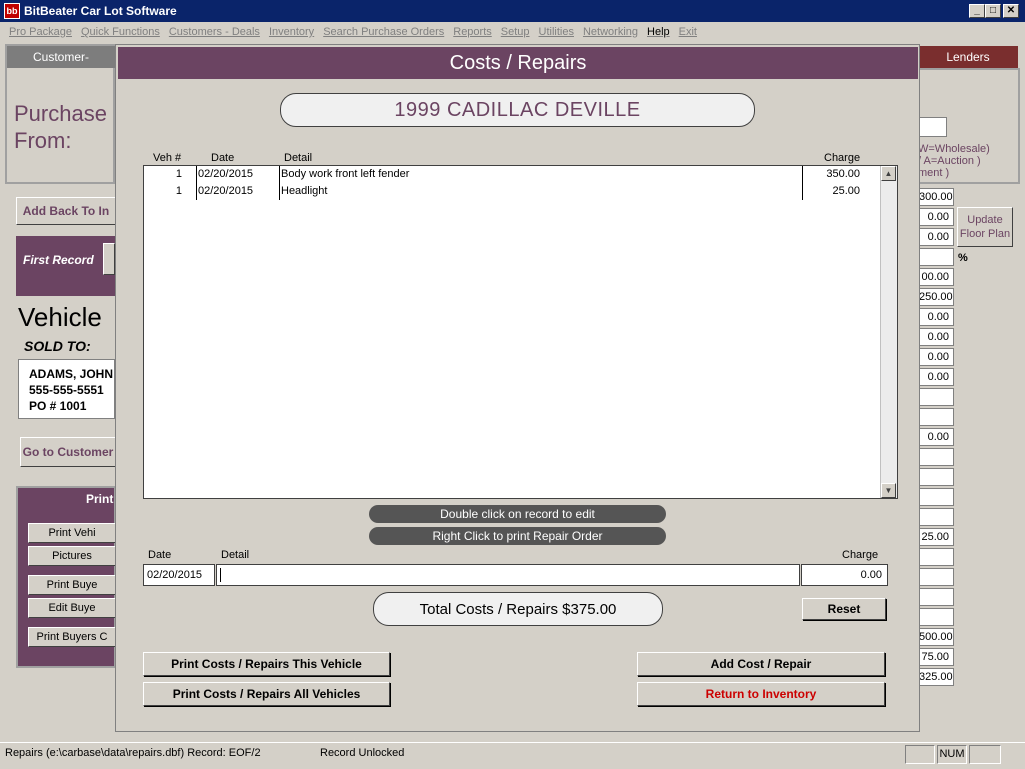 This screenshot has width=1025, height=769. Describe the element at coordinates (60, 127) in the screenshot. I see `purchased-from-label: Purchase From:` at that location.